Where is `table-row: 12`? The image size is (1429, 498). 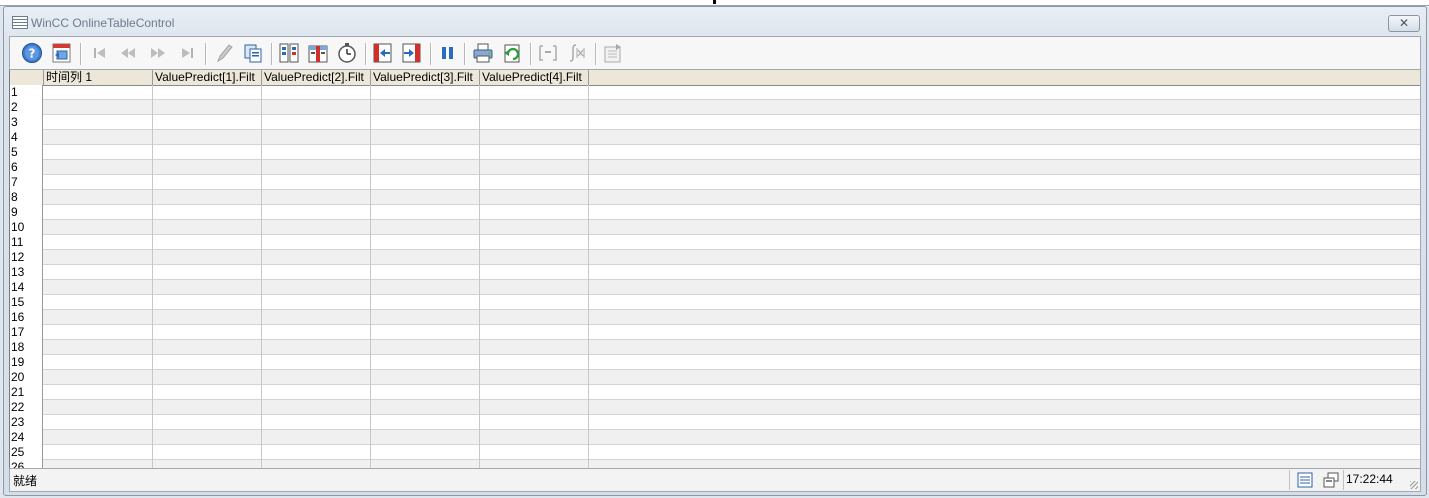
table-row: 12 is located at coordinates (715, 257).